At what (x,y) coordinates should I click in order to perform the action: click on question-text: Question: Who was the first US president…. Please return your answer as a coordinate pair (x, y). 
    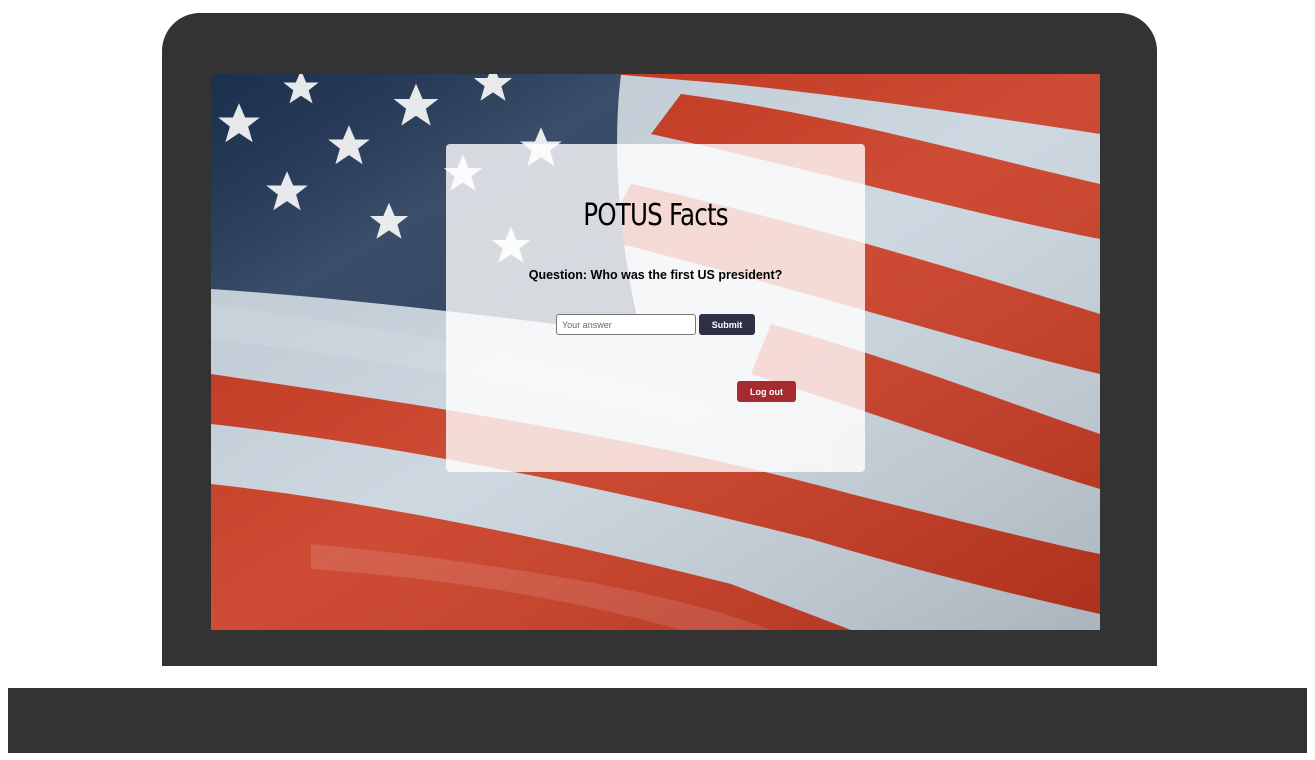
    Looking at the image, I should click on (655, 275).